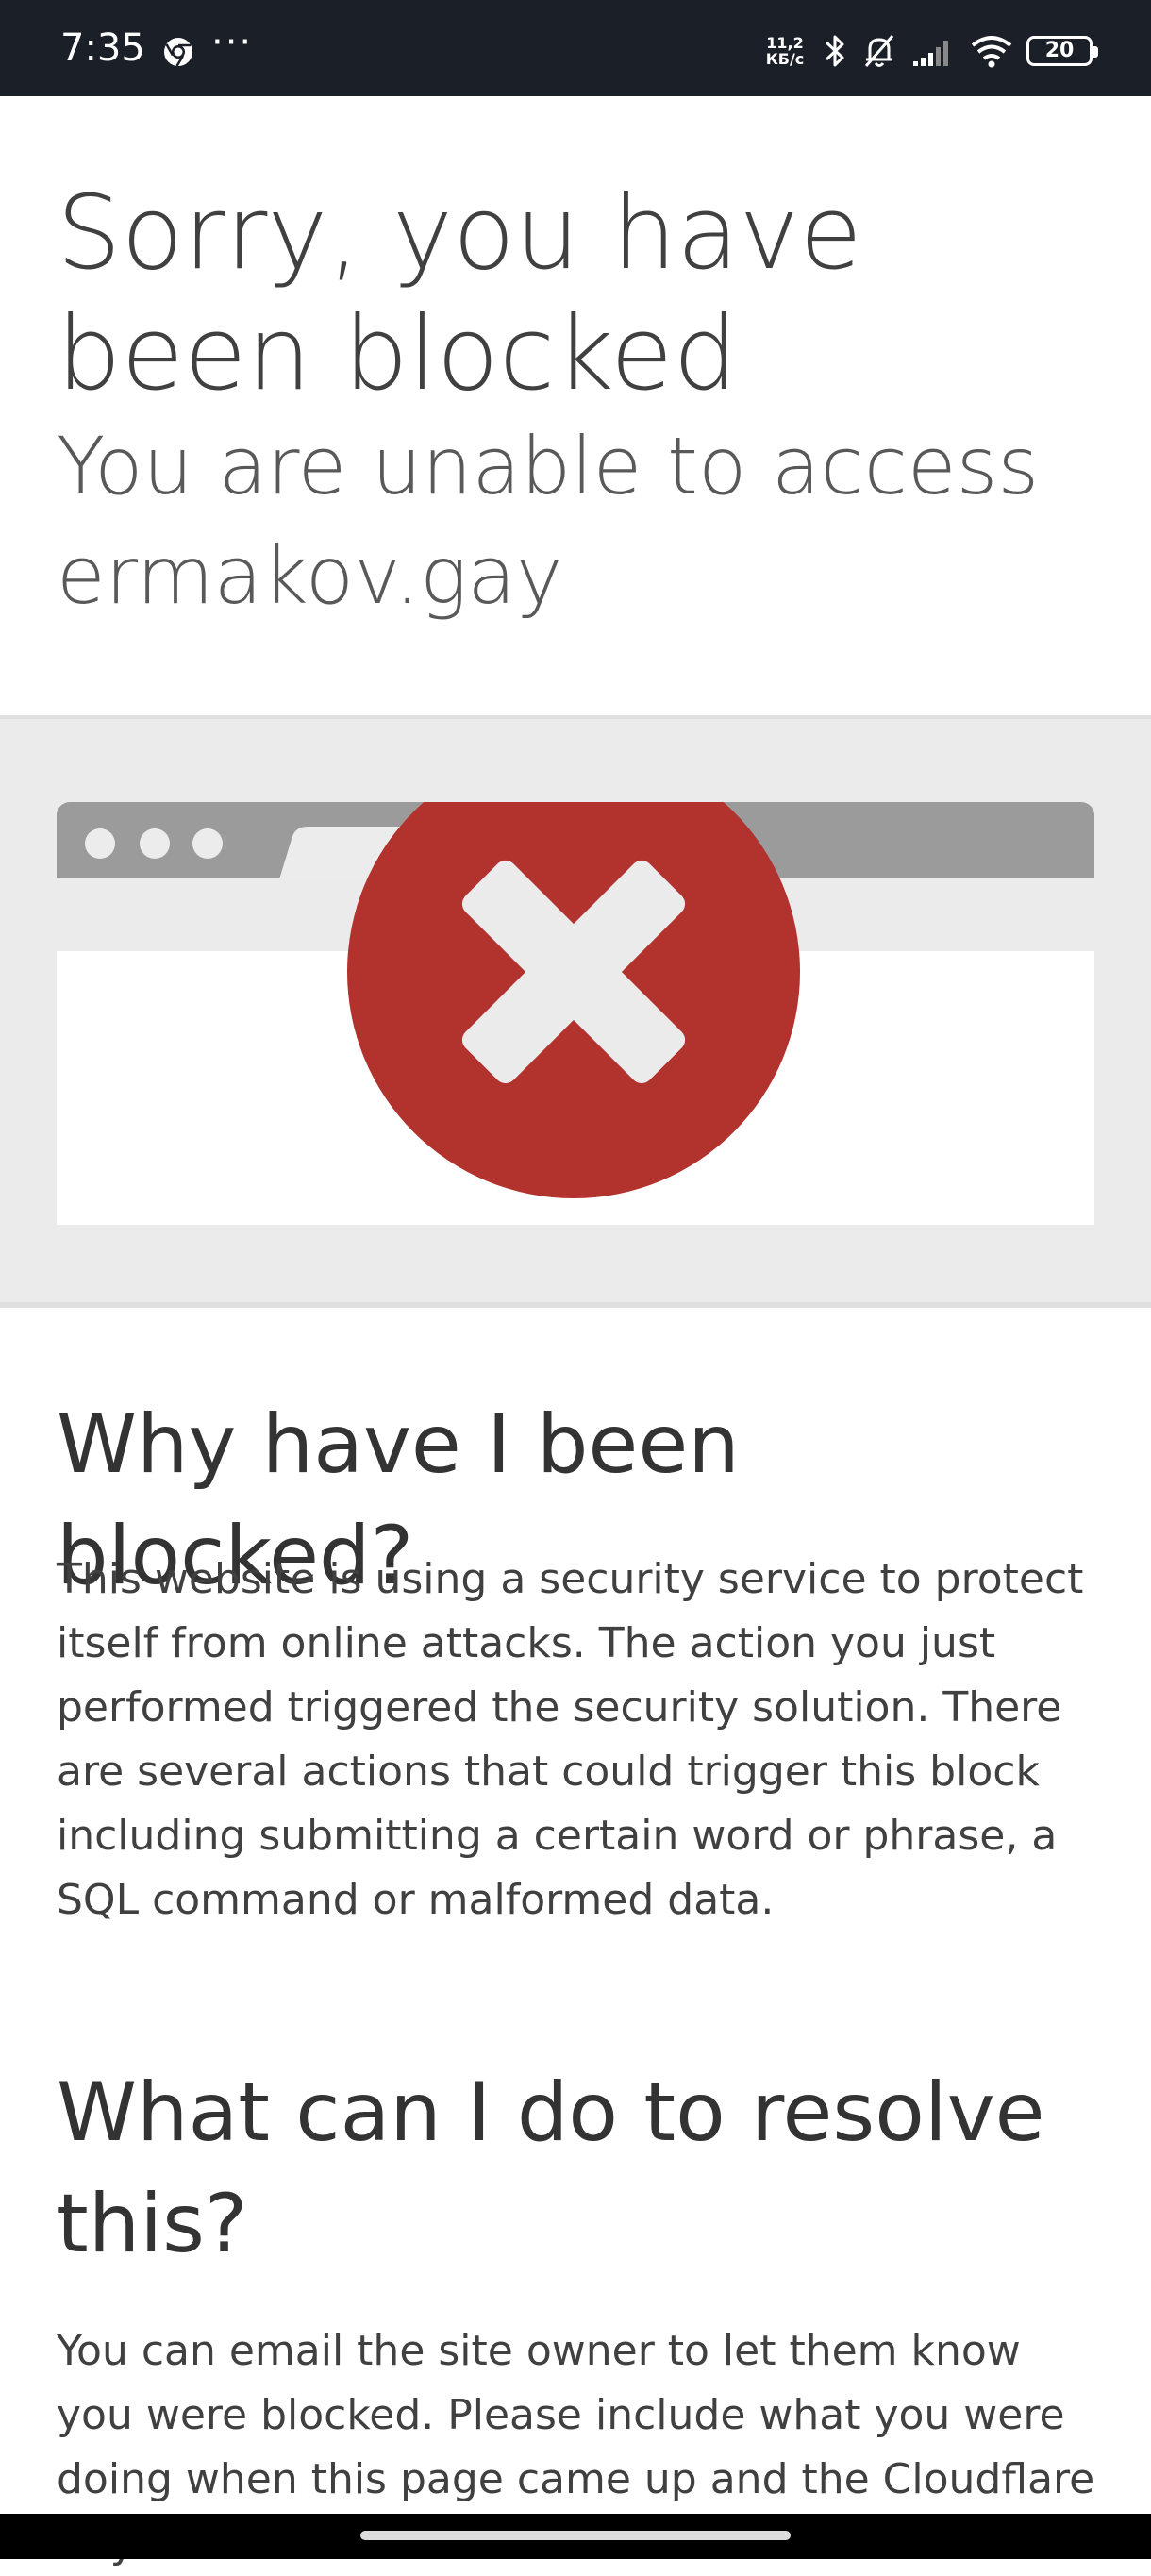 The height and width of the screenshot is (2576, 1151). I want to click on network-speed: 11,2 КБ/с, so click(784, 51).